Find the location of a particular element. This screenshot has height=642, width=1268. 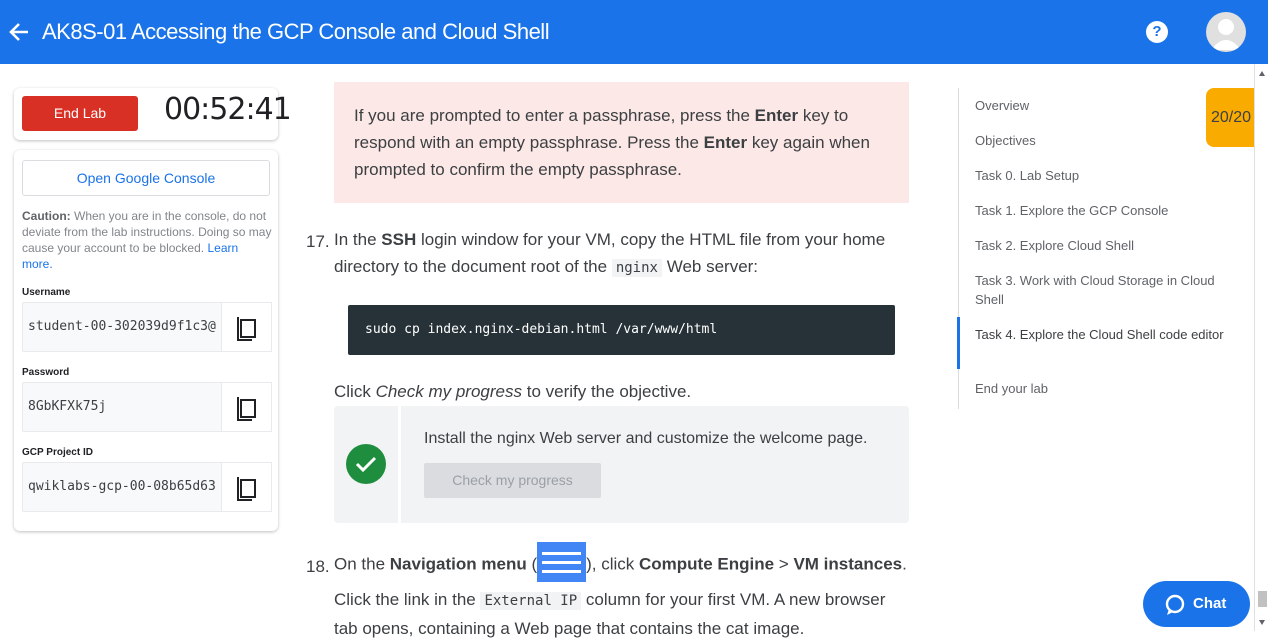

toc-item-task-2: Task 2. Explore Cloud Shell is located at coordinates (1105, 245).